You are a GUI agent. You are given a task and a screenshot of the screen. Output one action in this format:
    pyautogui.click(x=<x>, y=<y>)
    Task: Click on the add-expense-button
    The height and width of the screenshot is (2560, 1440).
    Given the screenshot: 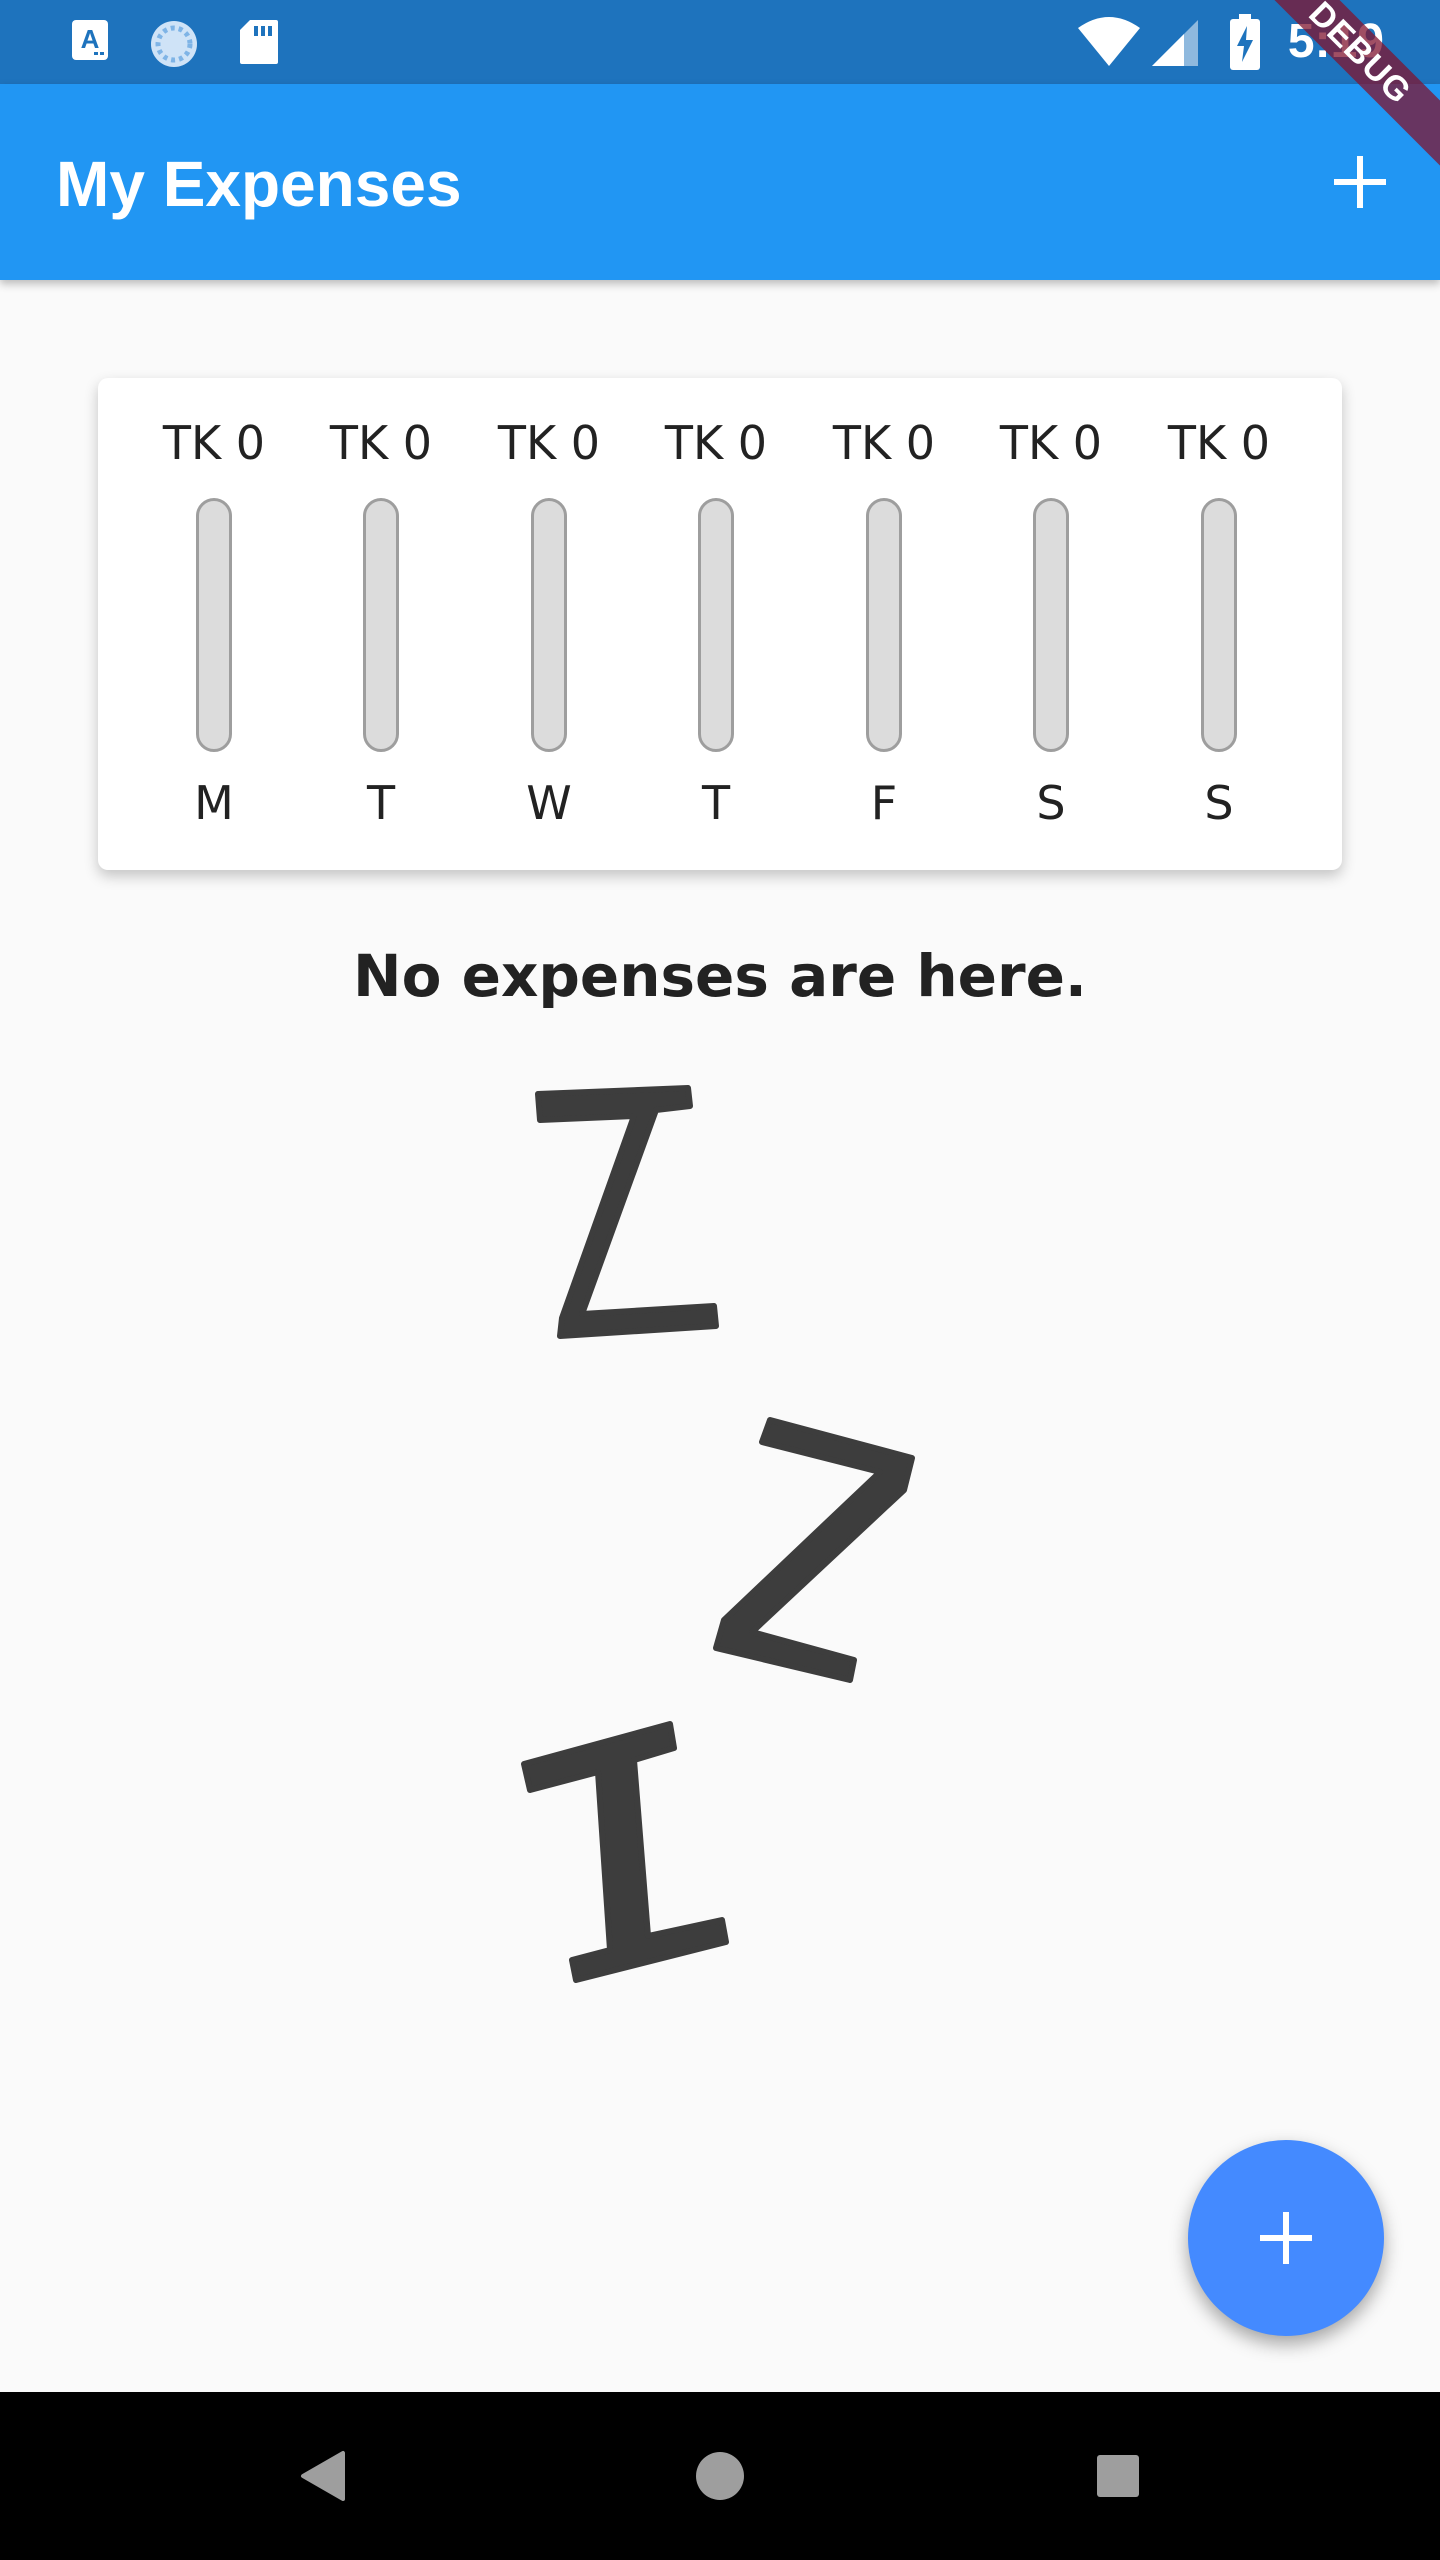 What is the action you would take?
    pyautogui.click(x=1360, y=182)
    